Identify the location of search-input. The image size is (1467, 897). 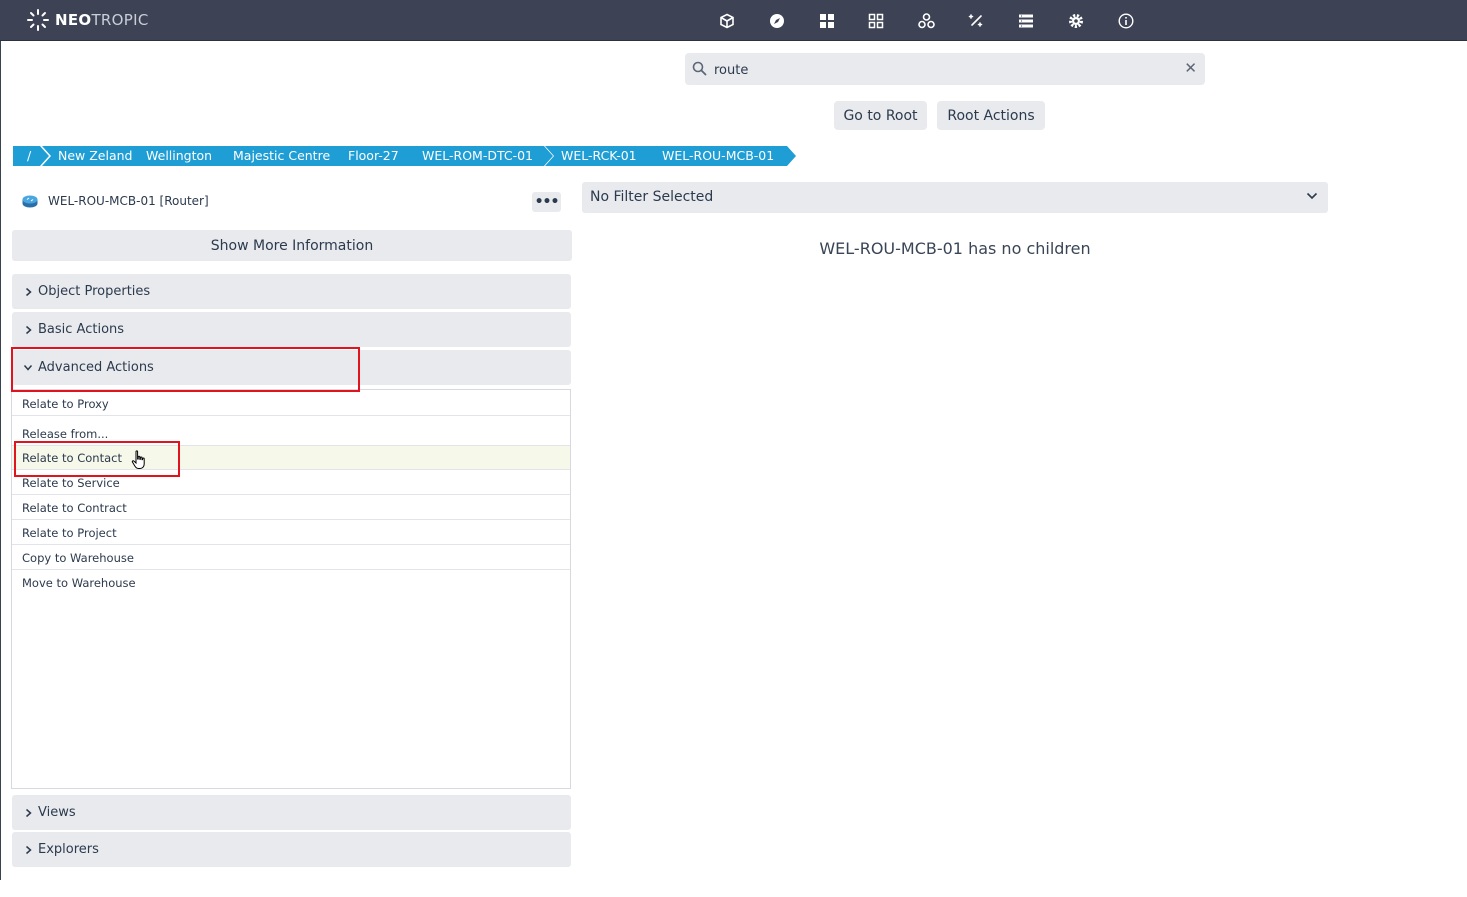
(944, 70).